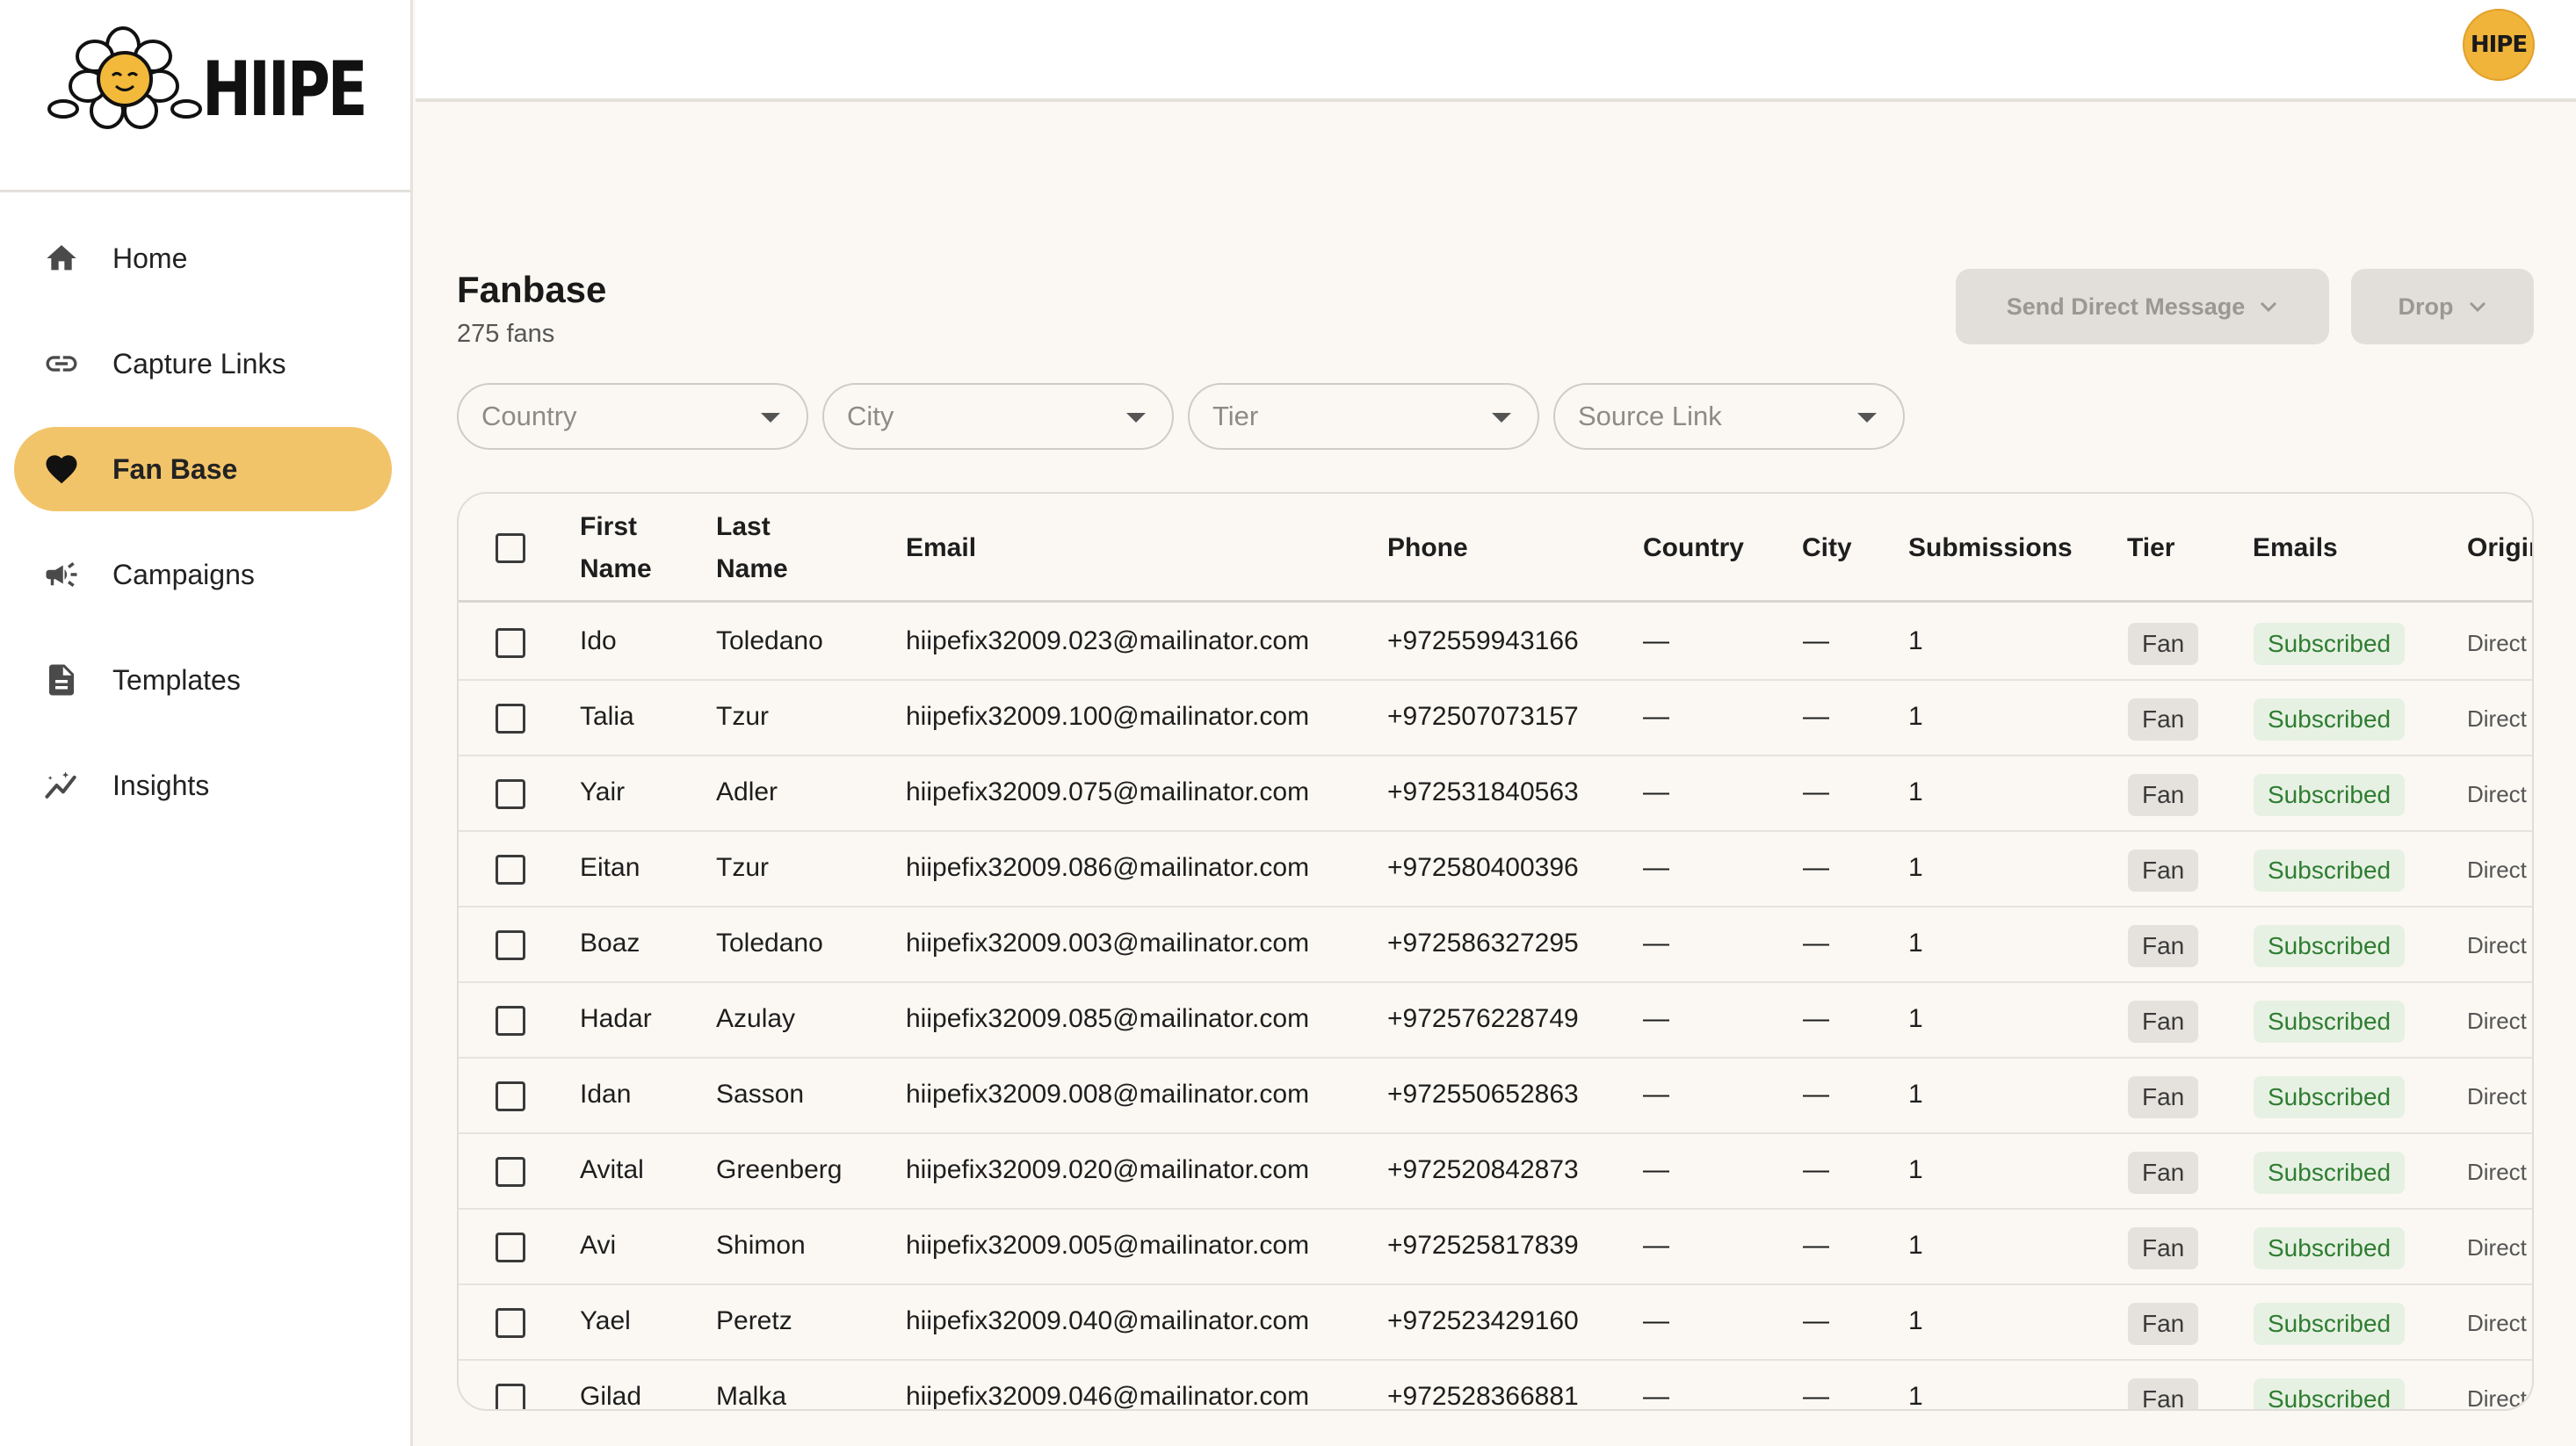  I want to click on sidebar-item-home: Home, so click(203, 258).